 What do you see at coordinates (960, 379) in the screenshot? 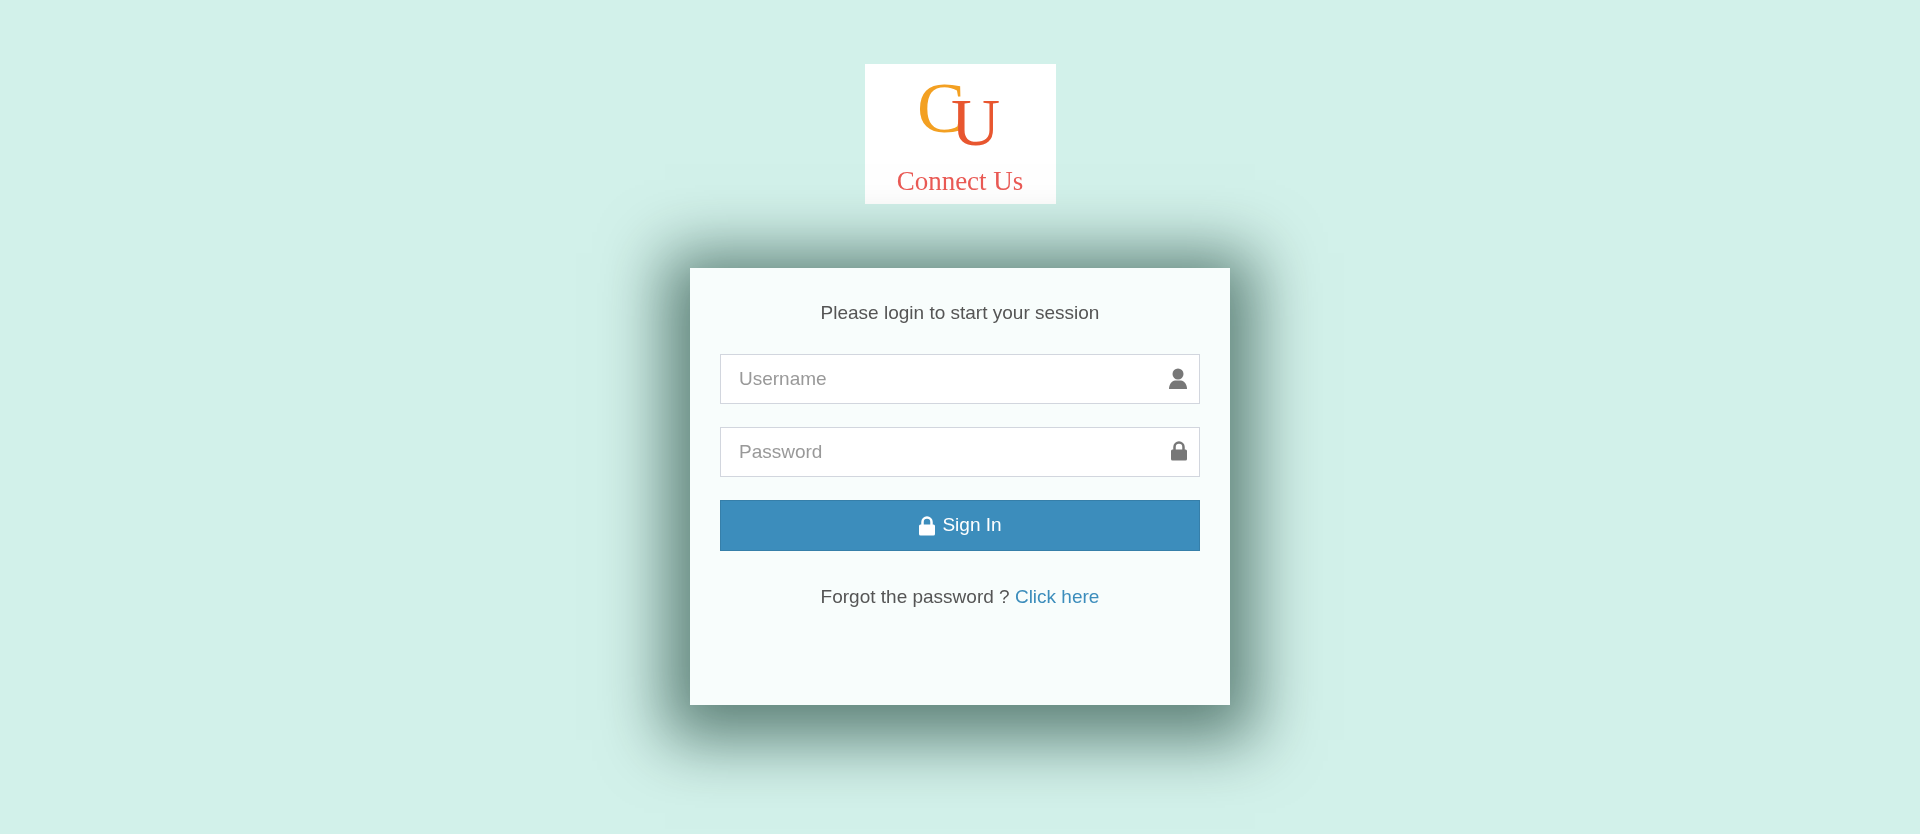
I see `username-field: Username` at bounding box center [960, 379].